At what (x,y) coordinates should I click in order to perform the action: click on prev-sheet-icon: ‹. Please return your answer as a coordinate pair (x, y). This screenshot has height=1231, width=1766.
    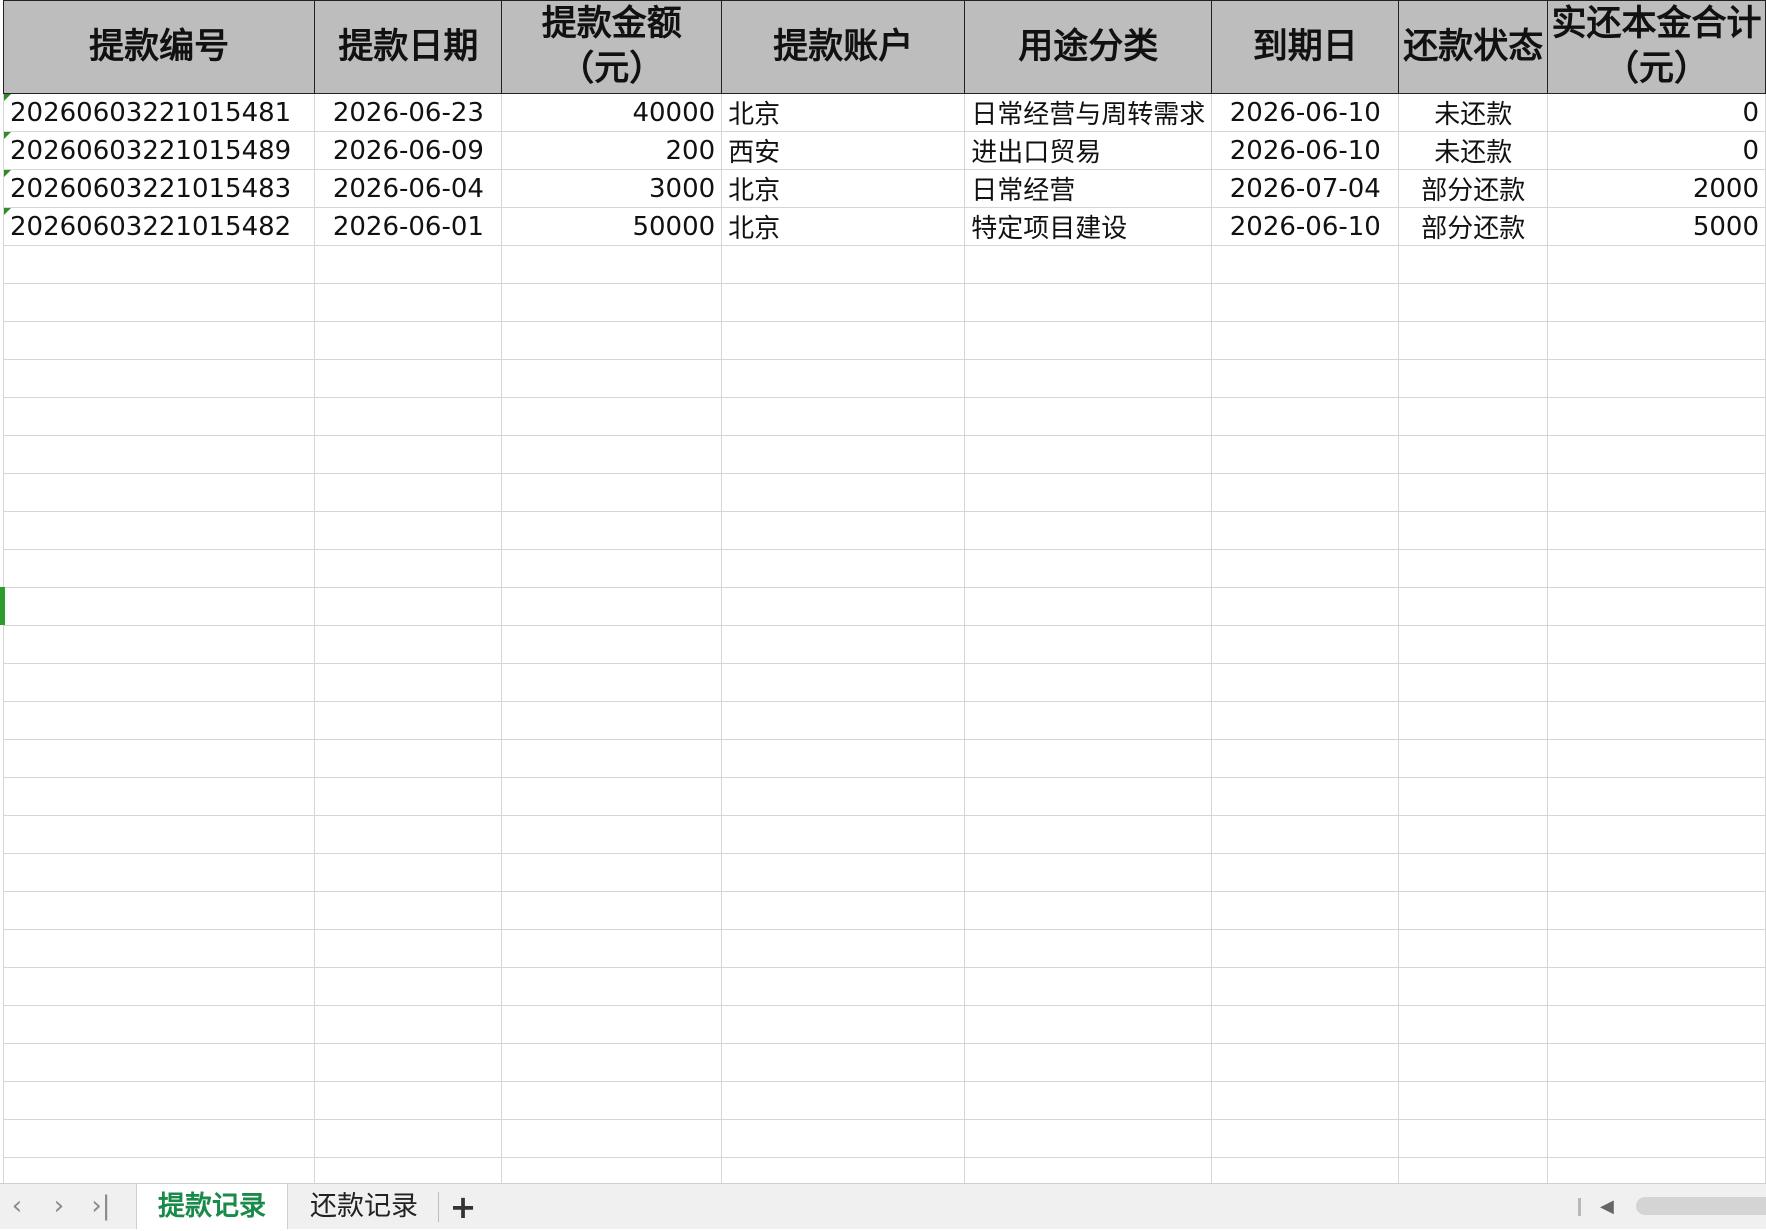
    Looking at the image, I should click on (17, 1206).